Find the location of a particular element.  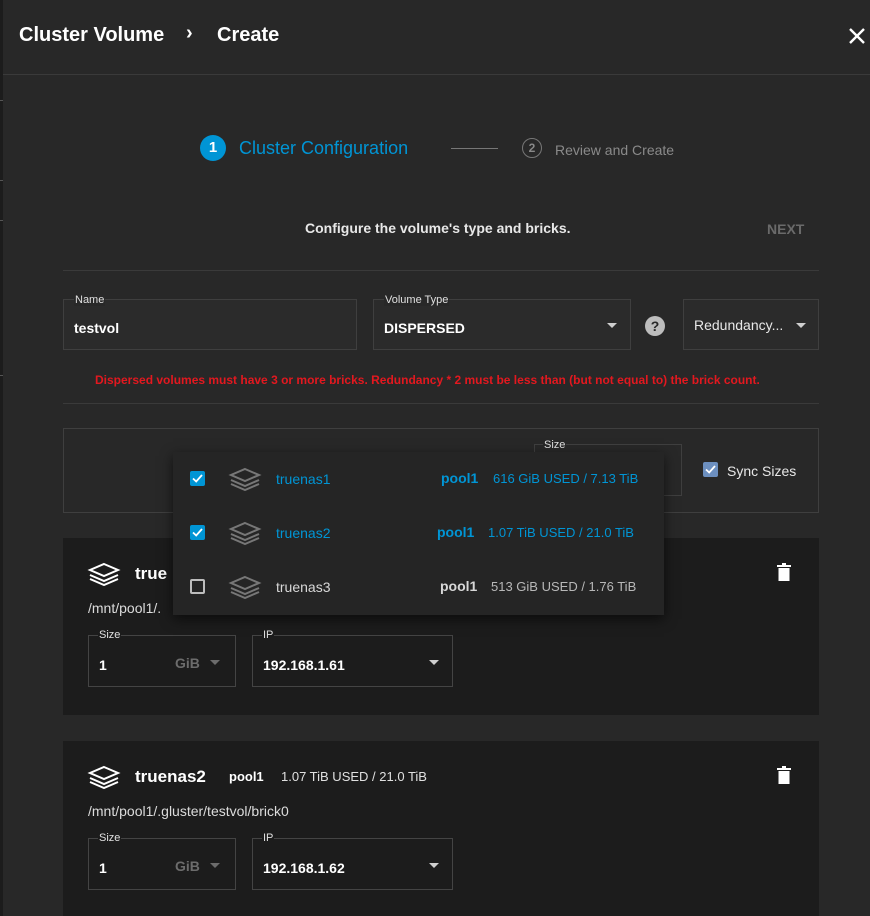

host-option-truenas3: truenas3 pool1 513 GiB USED / 1.76 TiB is located at coordinates (418, 587).